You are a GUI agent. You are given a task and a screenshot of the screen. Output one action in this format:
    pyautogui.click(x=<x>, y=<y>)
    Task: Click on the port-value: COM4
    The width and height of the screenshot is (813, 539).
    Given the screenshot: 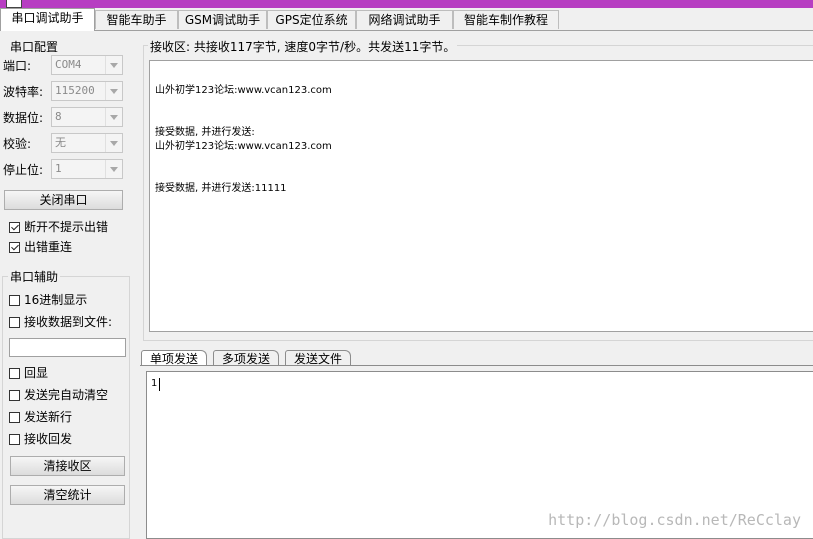 What is the action you would take?
    pyautogui.click(x=68, y=64)
    